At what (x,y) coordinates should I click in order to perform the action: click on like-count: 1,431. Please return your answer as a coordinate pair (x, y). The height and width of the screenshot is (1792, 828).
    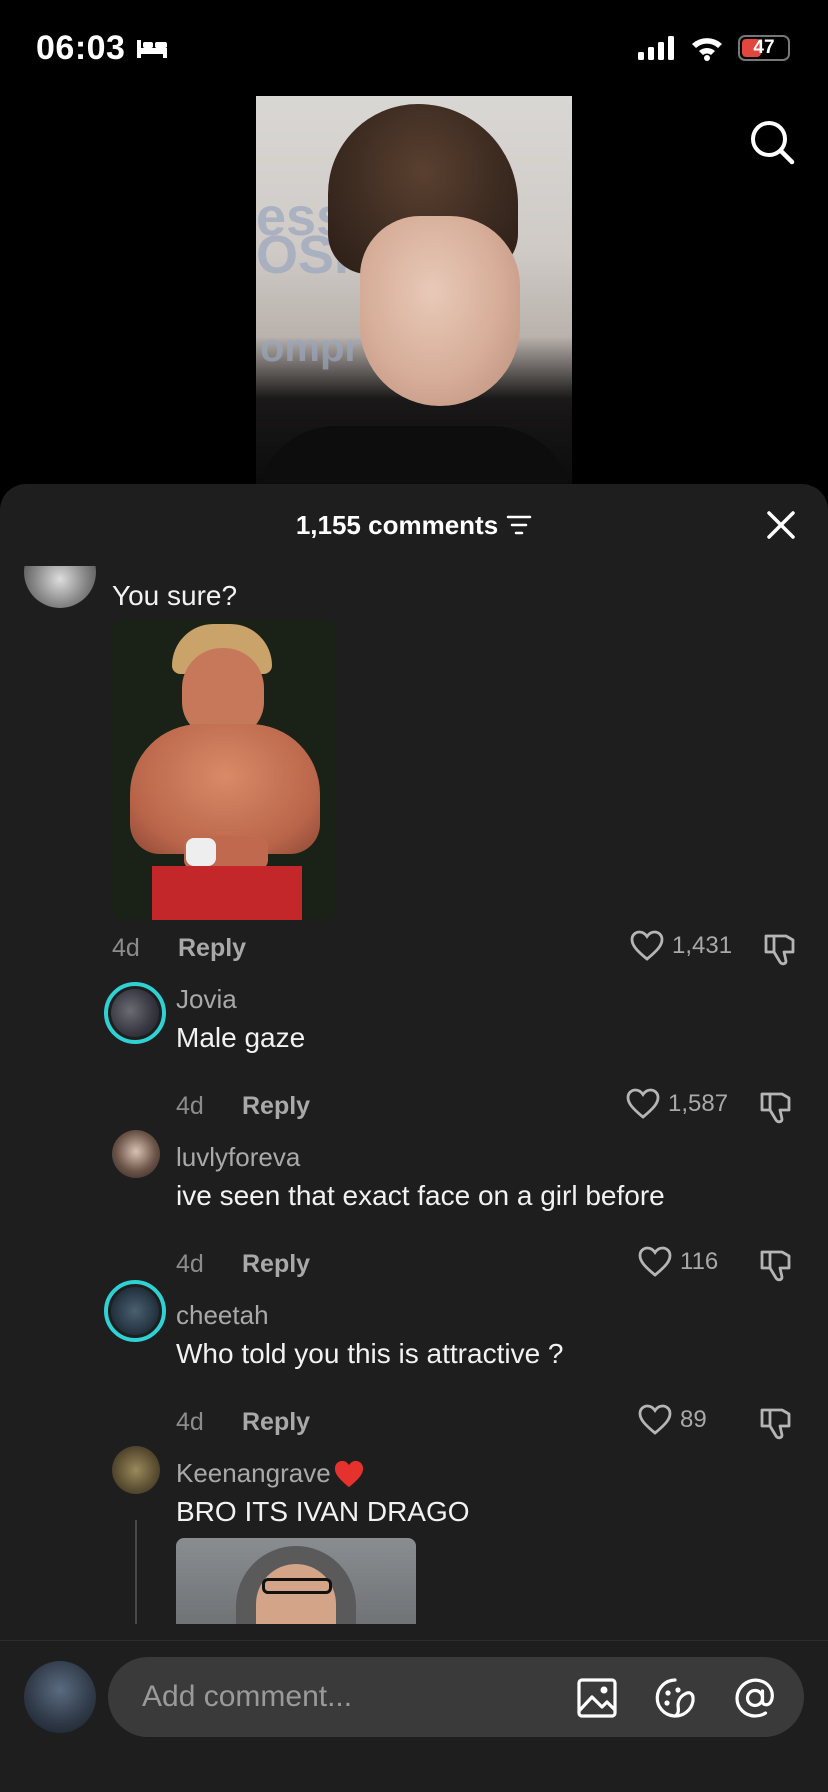
    Looking at the image, I should click on (702, 945).